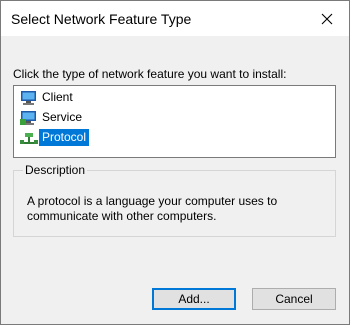 The width and height of the screenshot is (350, 325). Describe the element at coordinates (55, 170) in the screenshot. I see `description-caption: Description` at that location.